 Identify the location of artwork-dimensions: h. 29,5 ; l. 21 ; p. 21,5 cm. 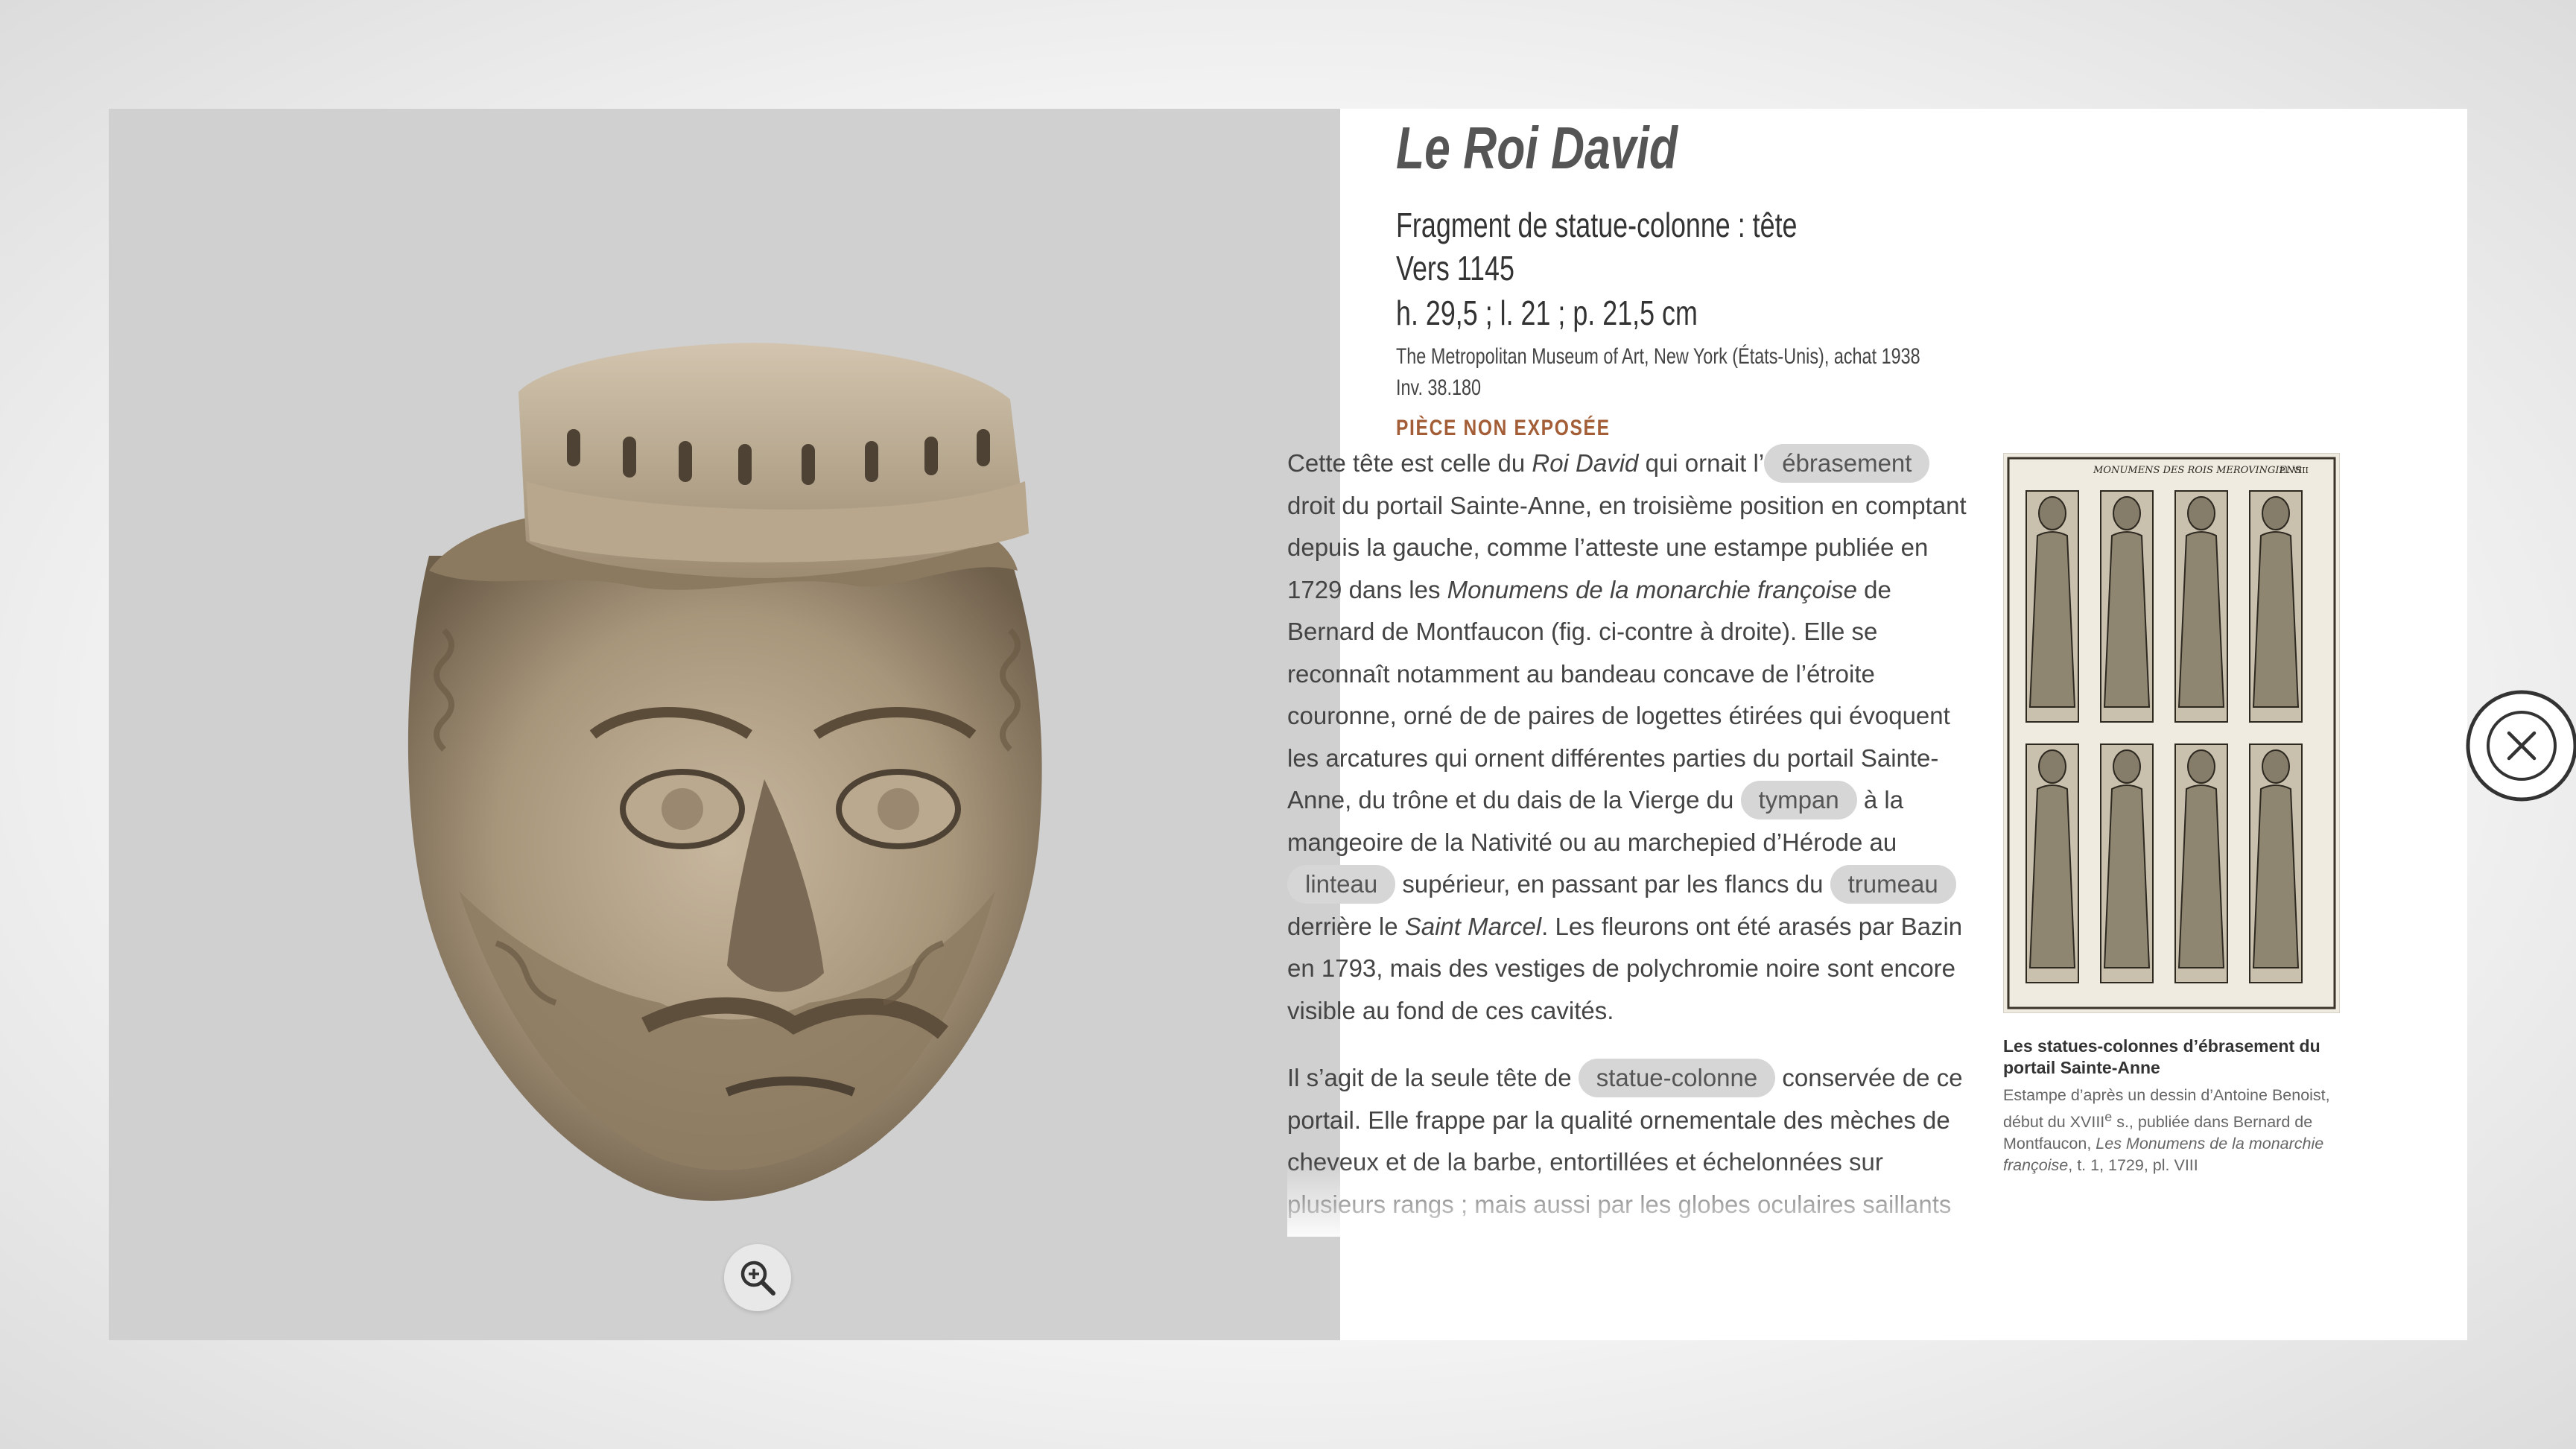
(1547, 313).